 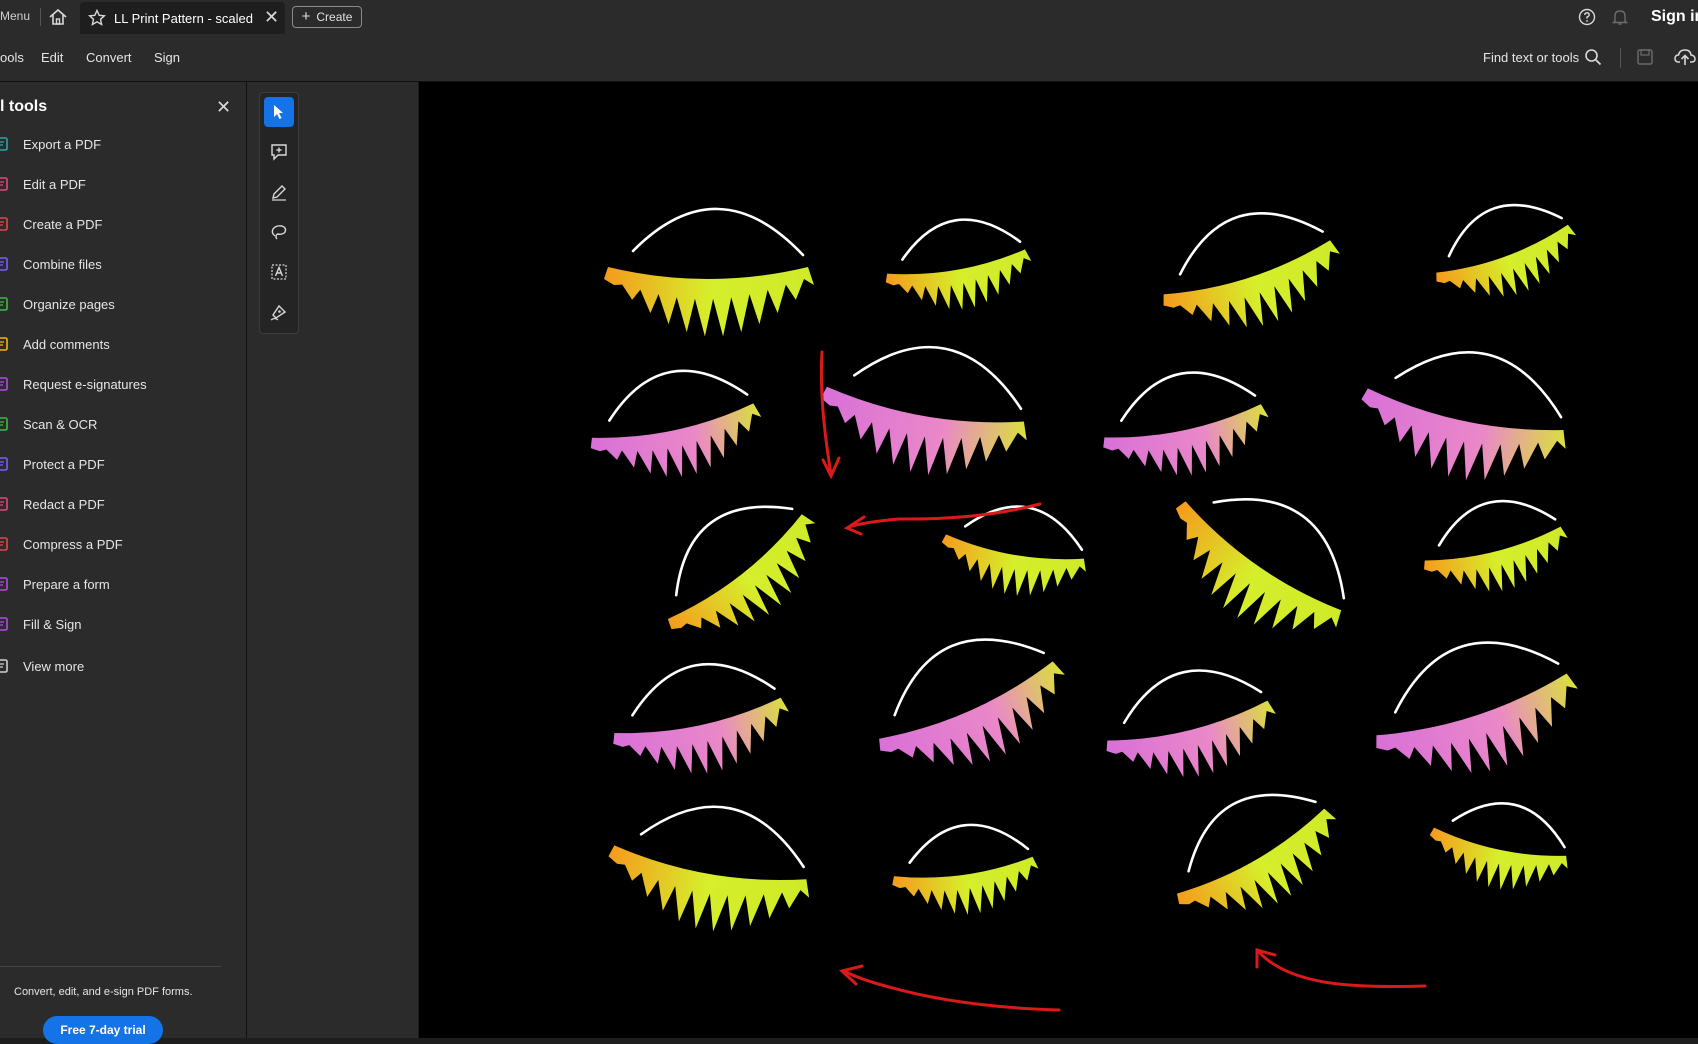 What do you see at coordinates (1685, 57) in the screenshot?
I see `cloud-upload-icon` at bounding box center [1685, 57].